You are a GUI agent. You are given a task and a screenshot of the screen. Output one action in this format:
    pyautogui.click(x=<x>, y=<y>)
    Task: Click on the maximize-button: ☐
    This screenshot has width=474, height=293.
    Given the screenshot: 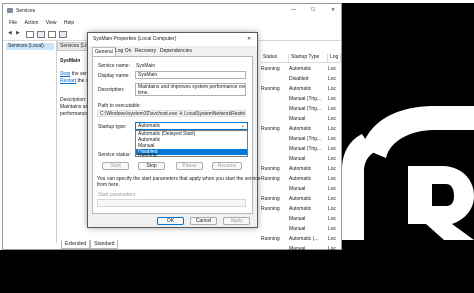 What is the action you would take?
    pyautogui.click(x=313, y=10)
    